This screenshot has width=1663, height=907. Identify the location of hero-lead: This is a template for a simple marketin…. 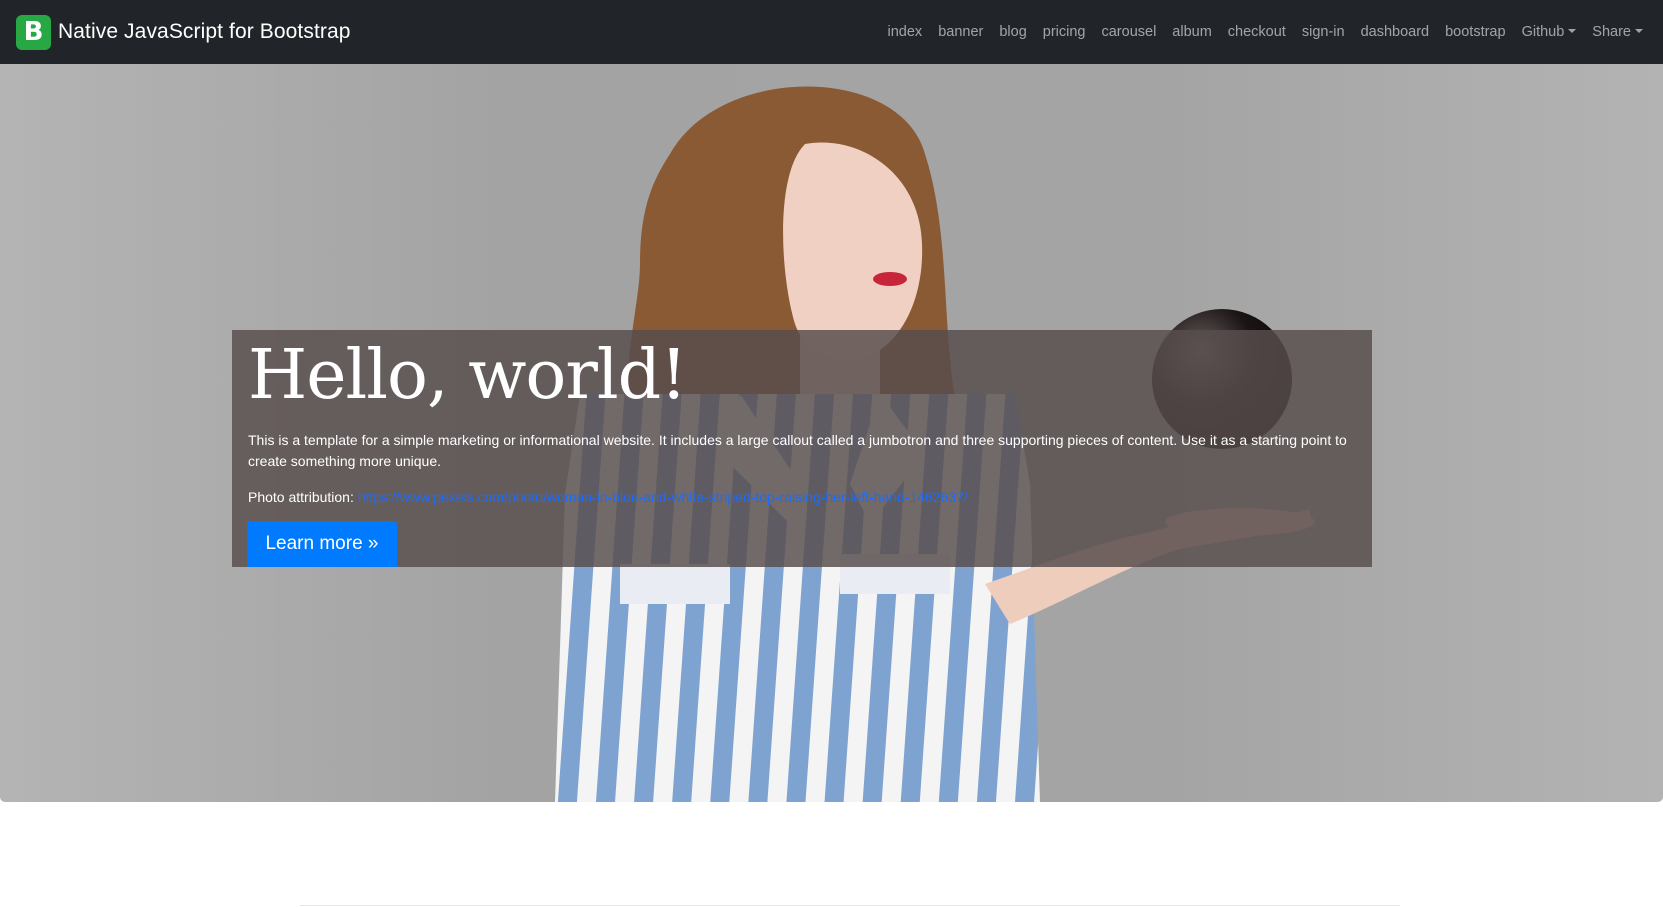
(797, 450).